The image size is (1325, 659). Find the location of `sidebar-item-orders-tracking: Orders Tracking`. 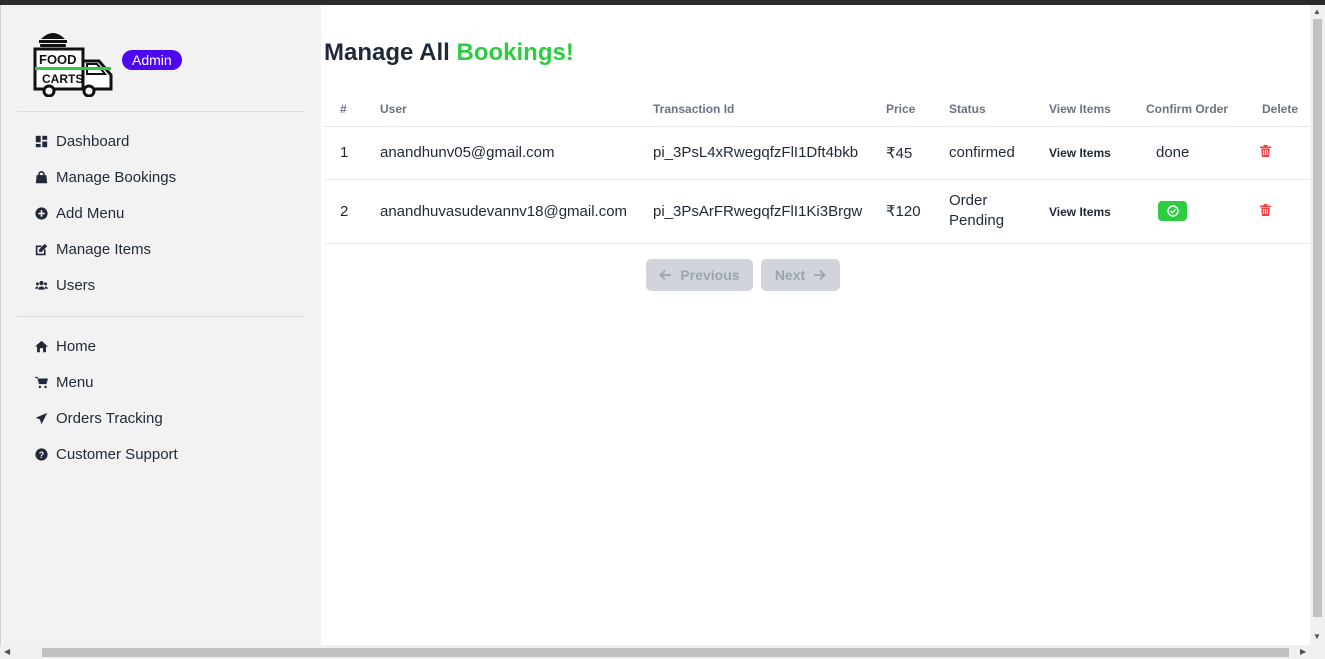

sidebar-item-orders-tracking: Orders Tracking is located at coordinates (98, 418).